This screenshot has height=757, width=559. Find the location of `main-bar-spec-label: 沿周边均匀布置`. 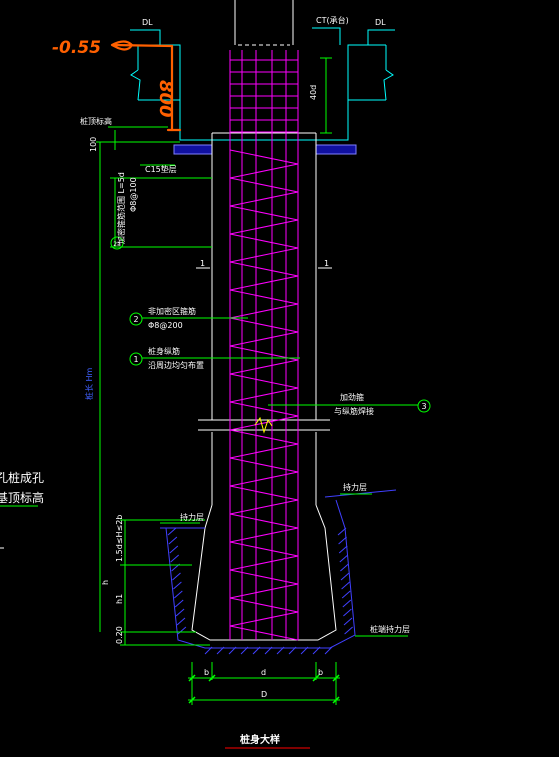

main-bar-spec-label: 沿周边均匀布置 is located at coordinates (176, 365).